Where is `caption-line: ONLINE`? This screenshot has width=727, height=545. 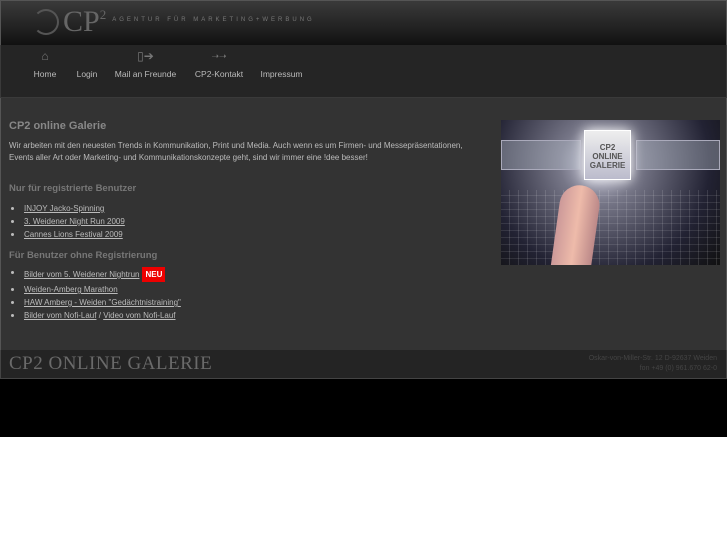
caption-line: ONLINE is located at coordinates (607, 156).